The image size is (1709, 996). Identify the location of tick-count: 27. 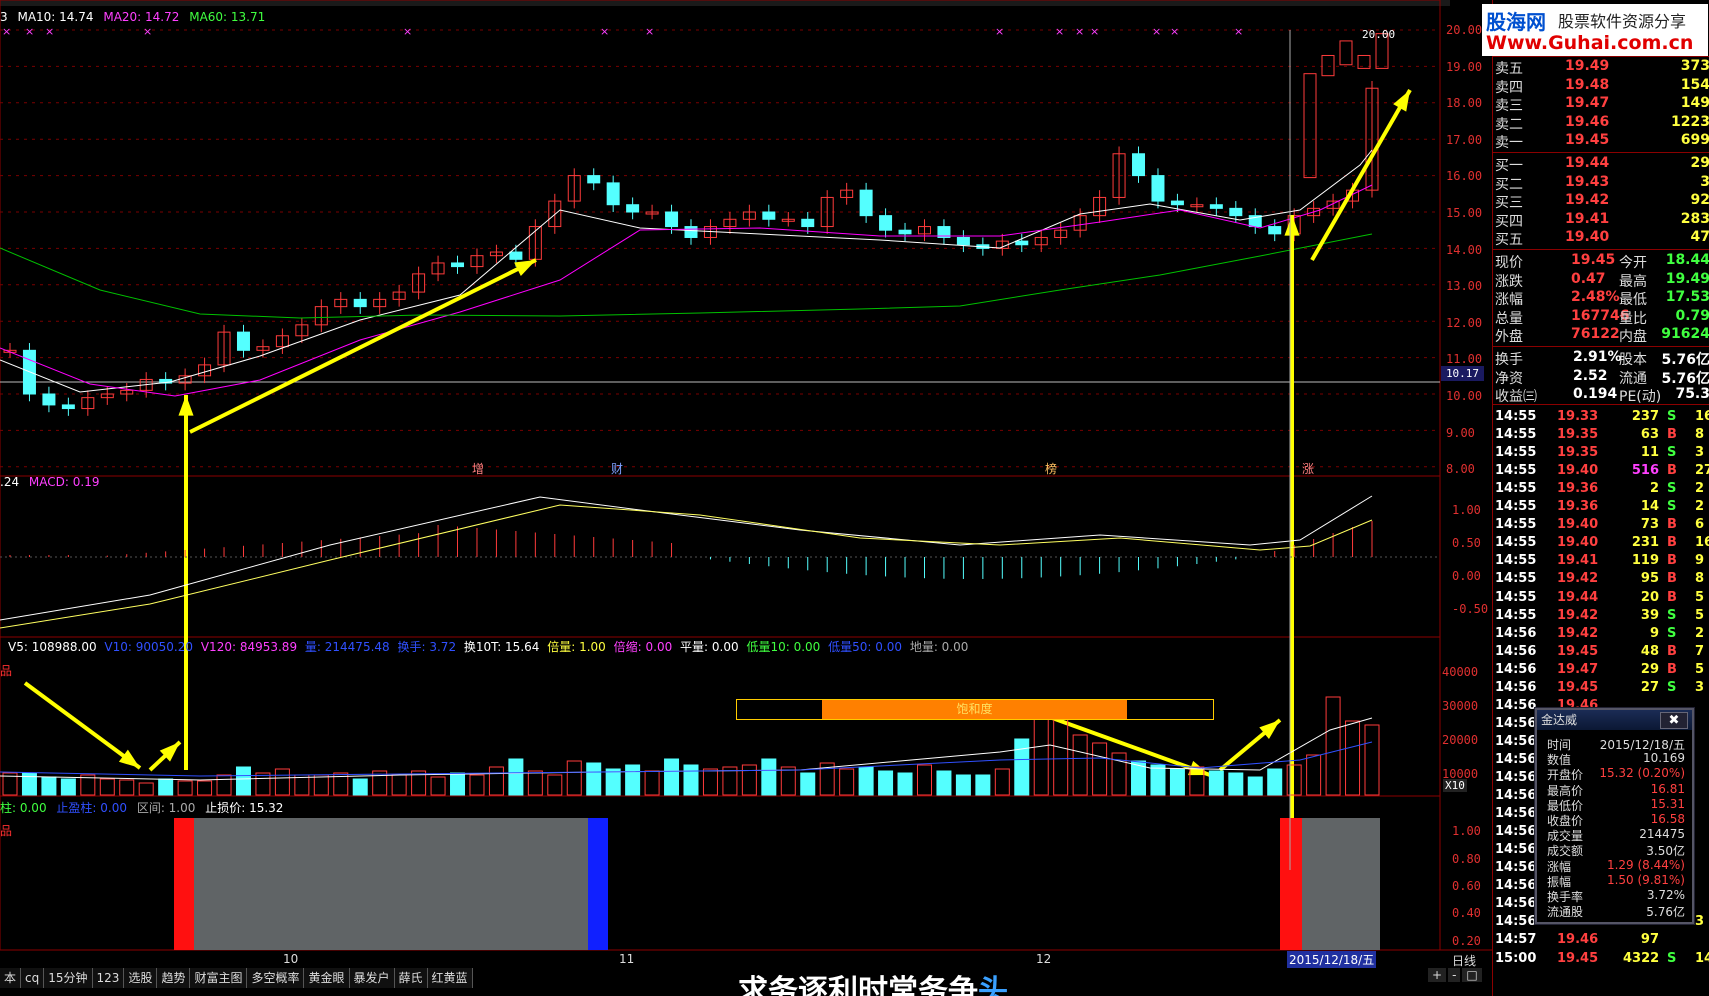
(1702, 471).